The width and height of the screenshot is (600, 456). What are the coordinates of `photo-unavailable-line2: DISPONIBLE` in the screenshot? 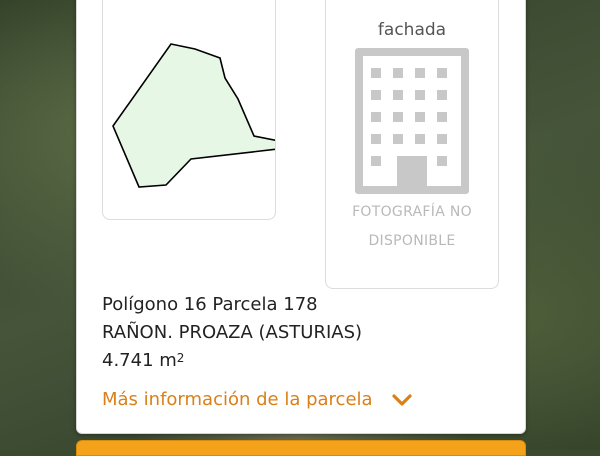 It's located at (412, 241).